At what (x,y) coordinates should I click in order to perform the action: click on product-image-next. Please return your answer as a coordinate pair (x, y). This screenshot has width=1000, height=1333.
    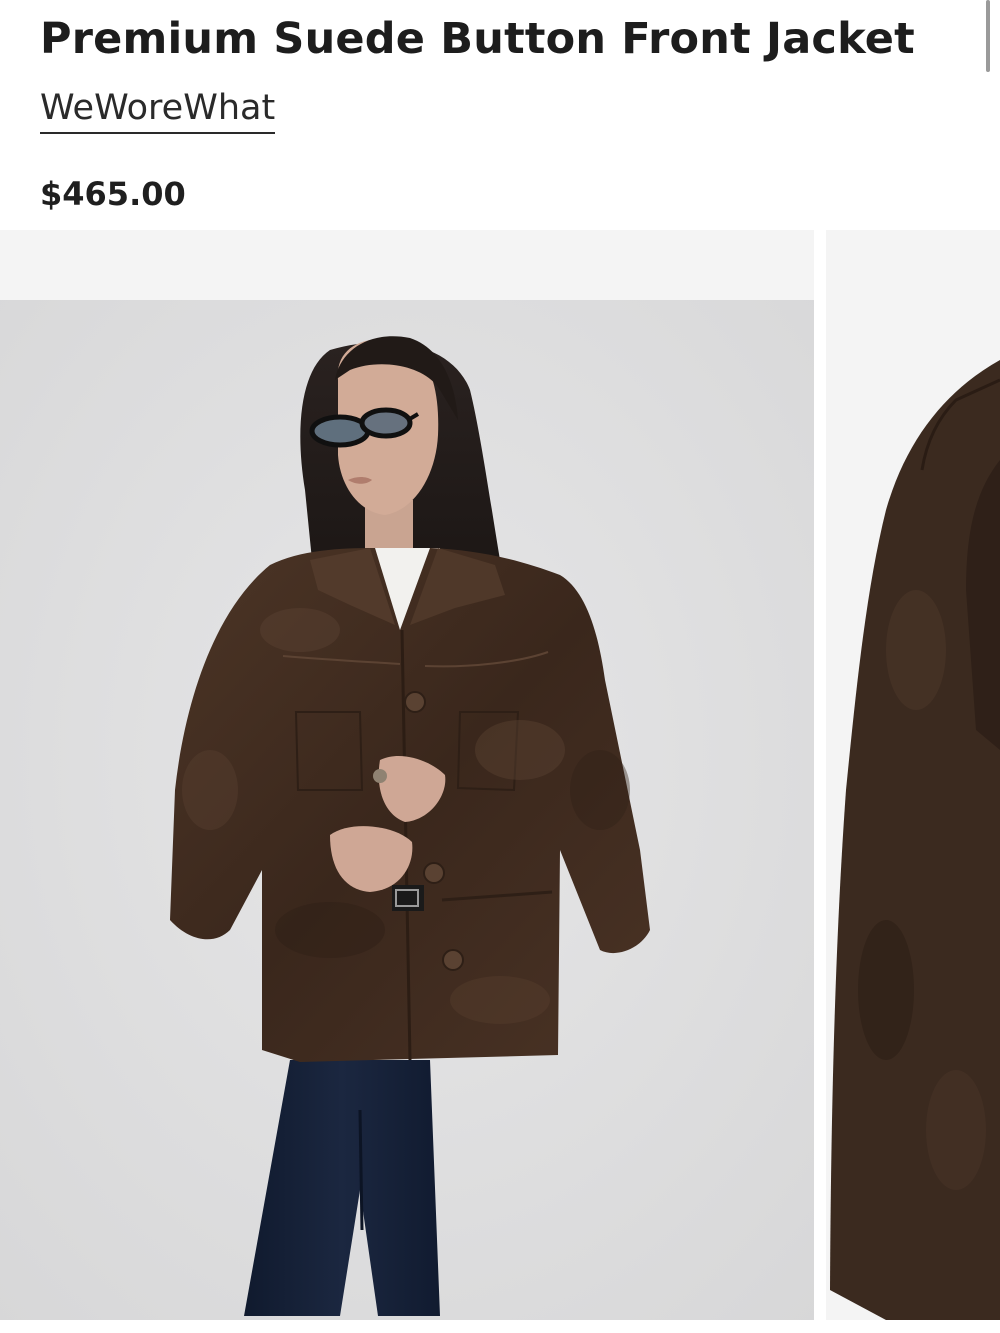
    Looking at the image, I should click on (913, 775).